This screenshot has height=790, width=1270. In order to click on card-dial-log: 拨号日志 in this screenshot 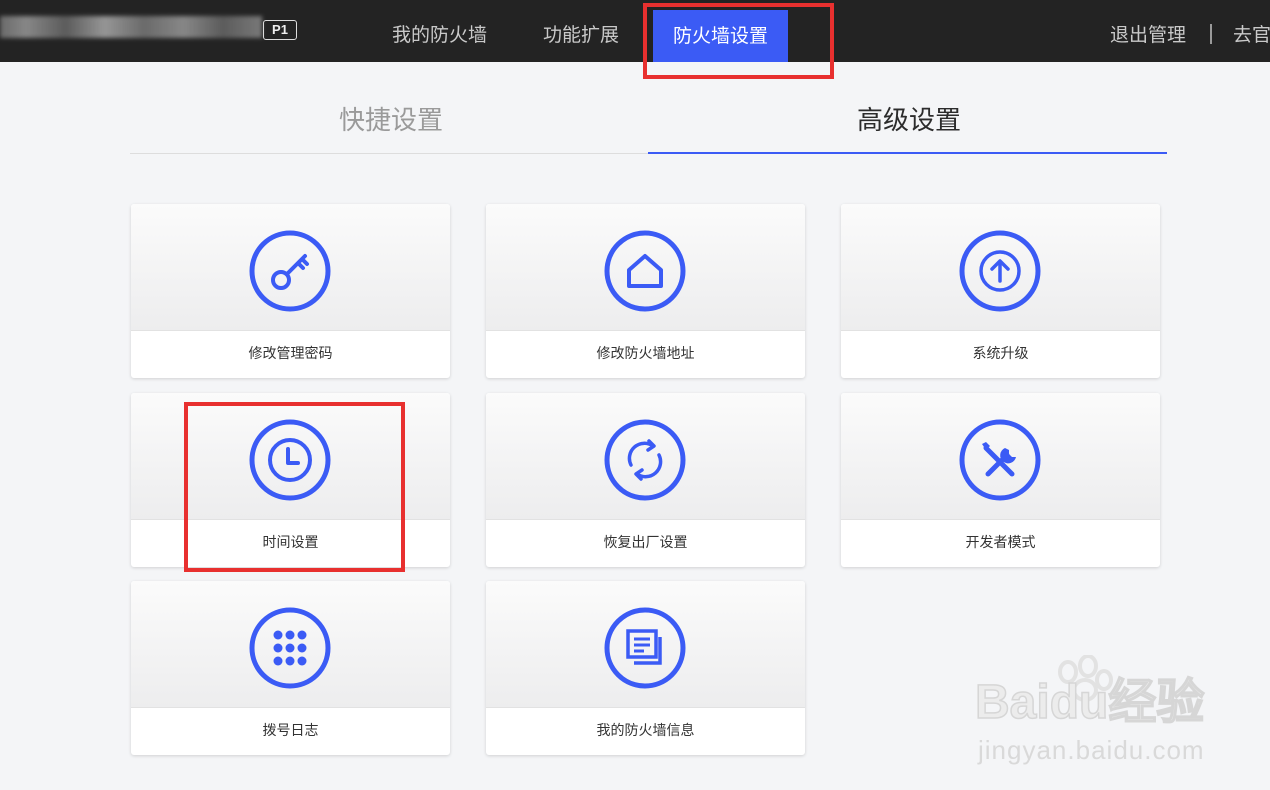, I will do `click(290, 668)`.